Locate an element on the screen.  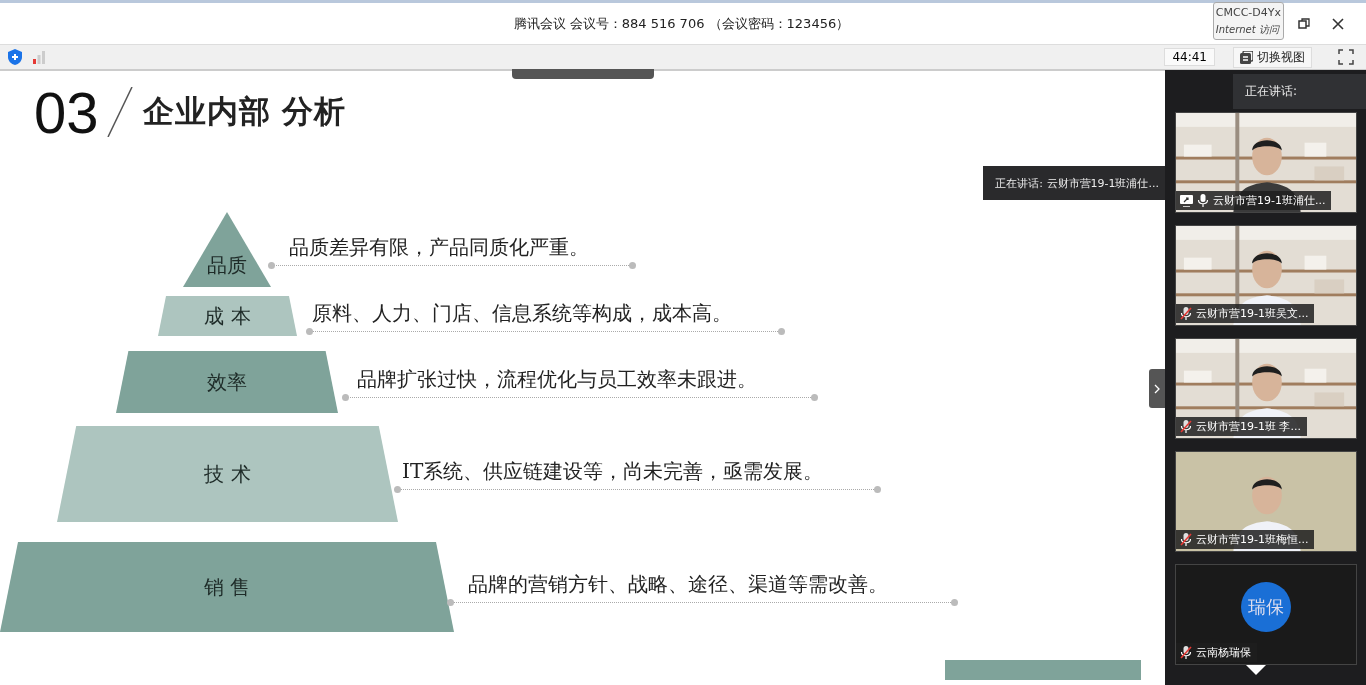
tier-label: 技 术 is located at coordinates (227, 474).